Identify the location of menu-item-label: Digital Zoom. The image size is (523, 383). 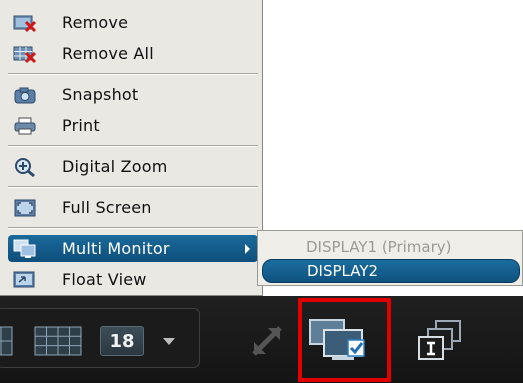
(115, 166).